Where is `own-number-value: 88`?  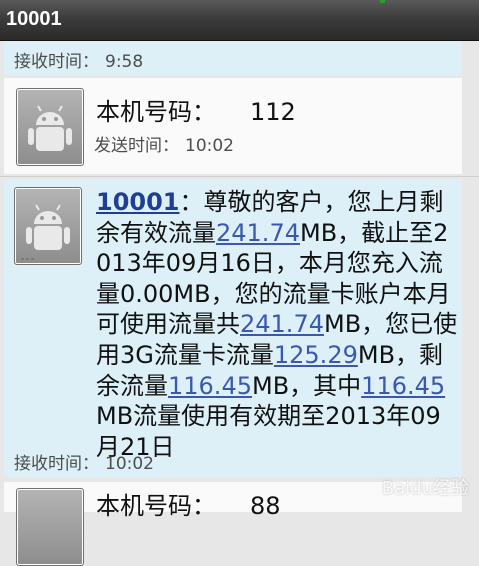 own-number-value: 88 is located at coordinates (265, 506).